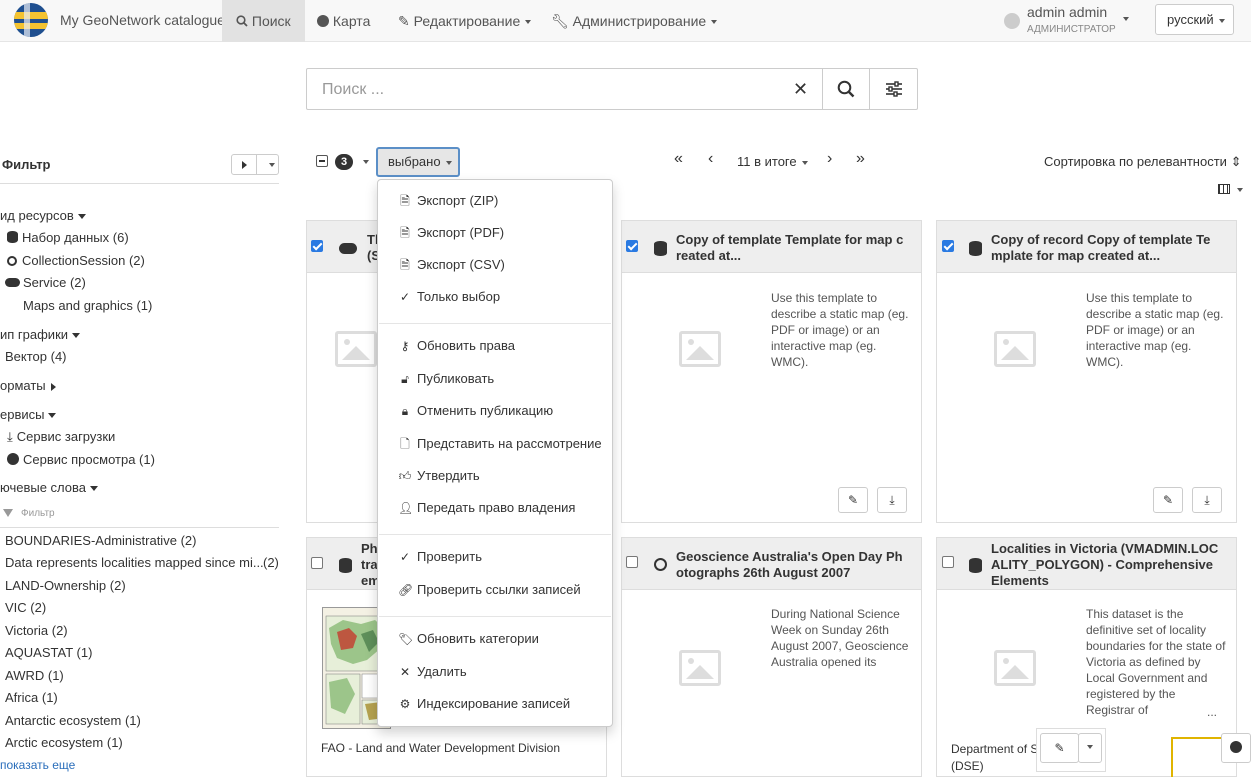 The width and height of the screenshot is (1251, 777). Describe the element at coordinates (486, 507) in the screenshot. I see `menu-transfer-ownership: 👤︎ Передать право владения` at that location.